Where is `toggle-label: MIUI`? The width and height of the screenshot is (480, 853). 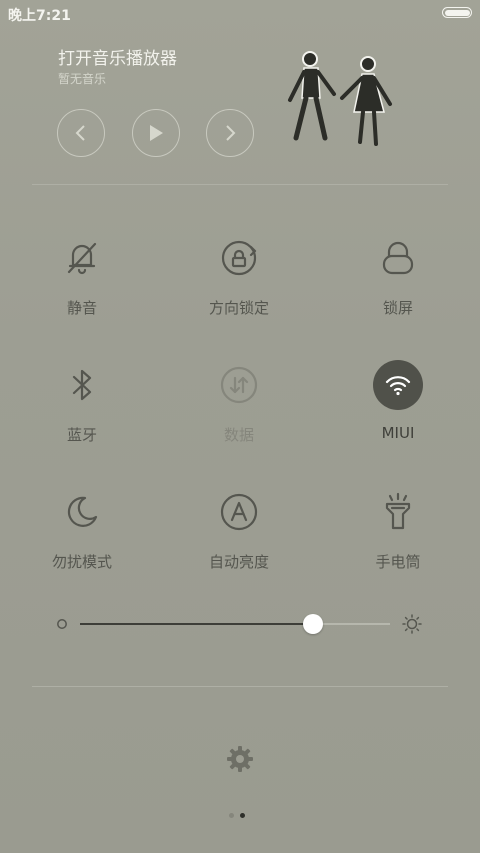 toggle-label: MIUI is located at coordinates (398, 433).